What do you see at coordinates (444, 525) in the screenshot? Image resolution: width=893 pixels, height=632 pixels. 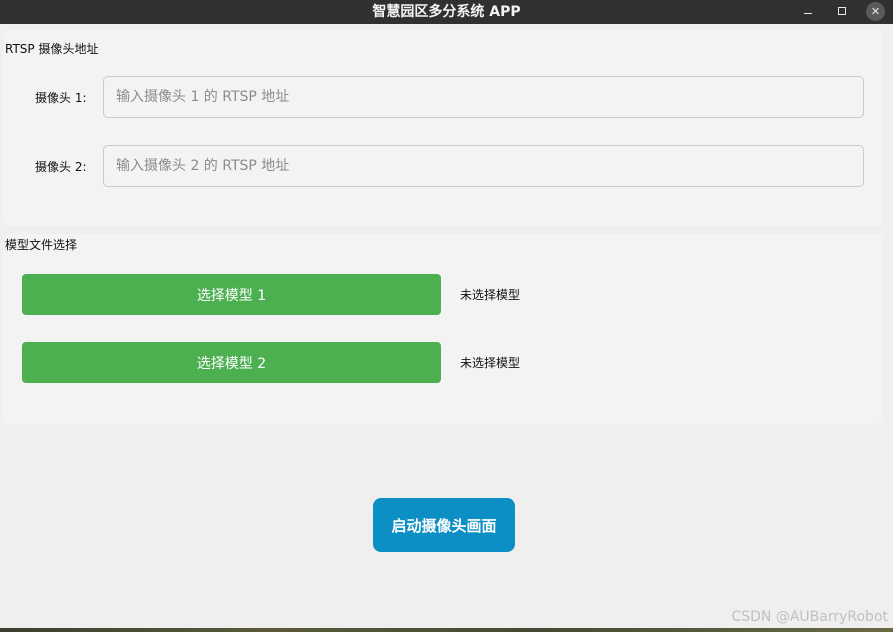 I see `start-camera-button: 启动摄像头画面` at bounding box center [444, 525].